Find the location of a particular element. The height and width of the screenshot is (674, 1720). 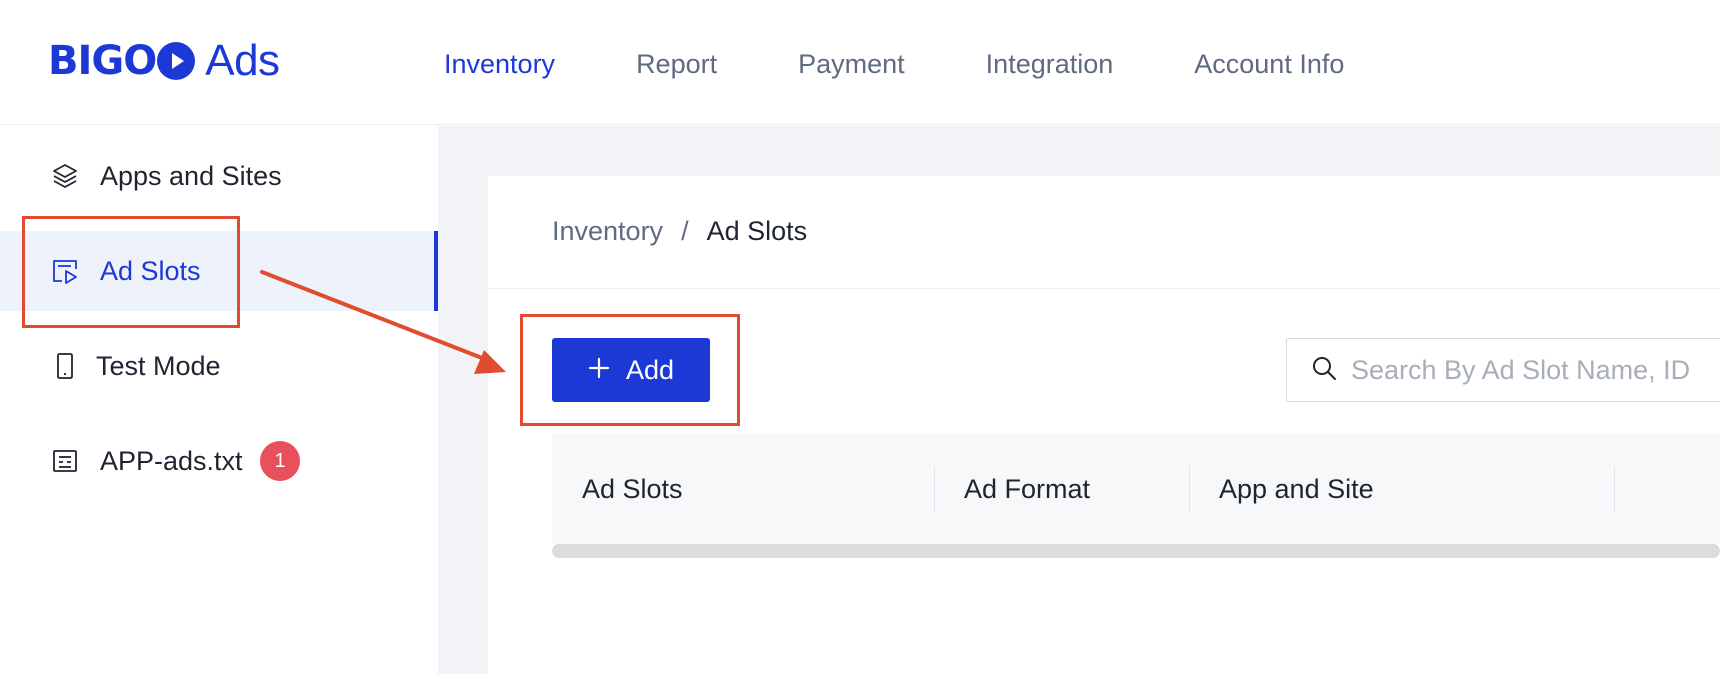

annotation-arrow is located at coordinates (383, 322).